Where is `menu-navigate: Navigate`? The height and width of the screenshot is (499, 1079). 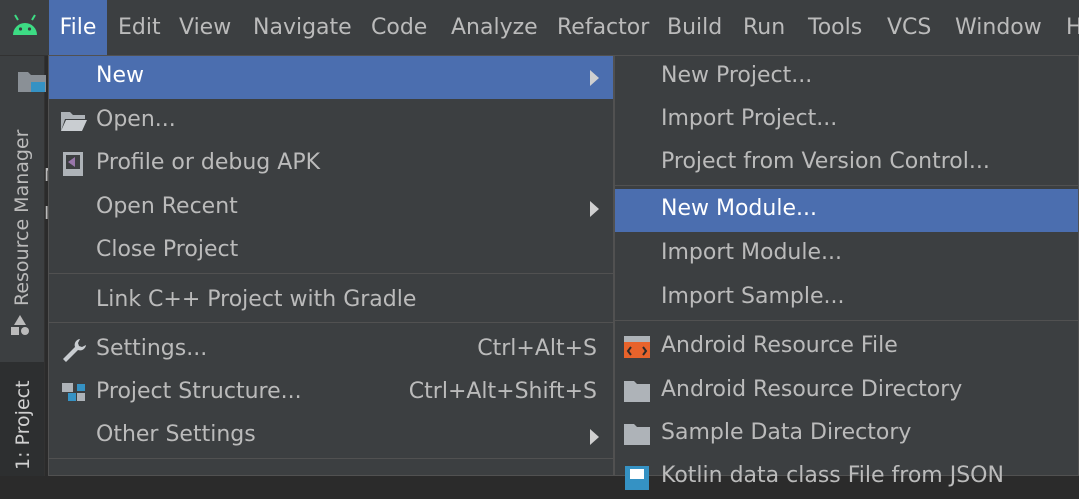 menu-navigate: Navigate is located at coordinates (302, 27).